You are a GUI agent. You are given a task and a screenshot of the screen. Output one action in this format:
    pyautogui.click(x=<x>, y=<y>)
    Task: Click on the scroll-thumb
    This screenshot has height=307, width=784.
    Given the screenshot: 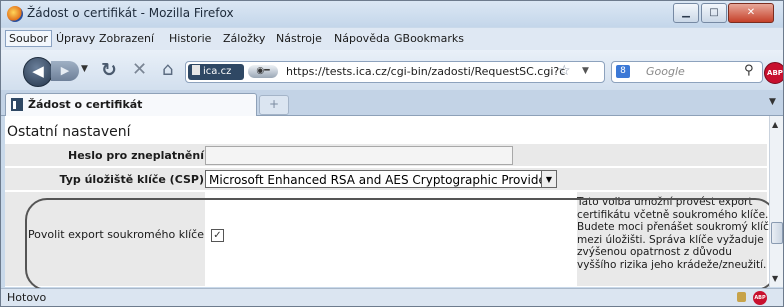 What is the action you would take?
    pyautogui.click(x=777, y=233)
    